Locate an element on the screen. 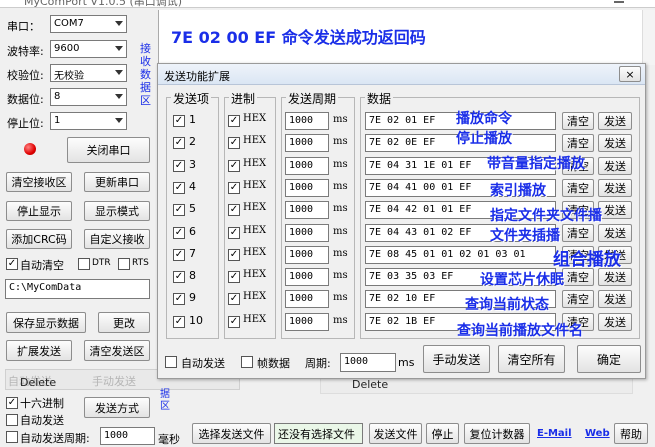  clear-send-button: 清空发送区 is located at coordinates (117, 350).